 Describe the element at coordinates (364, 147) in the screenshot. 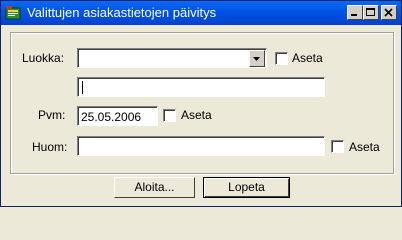

I see `huom-aseta-label: Aseta` at that location.